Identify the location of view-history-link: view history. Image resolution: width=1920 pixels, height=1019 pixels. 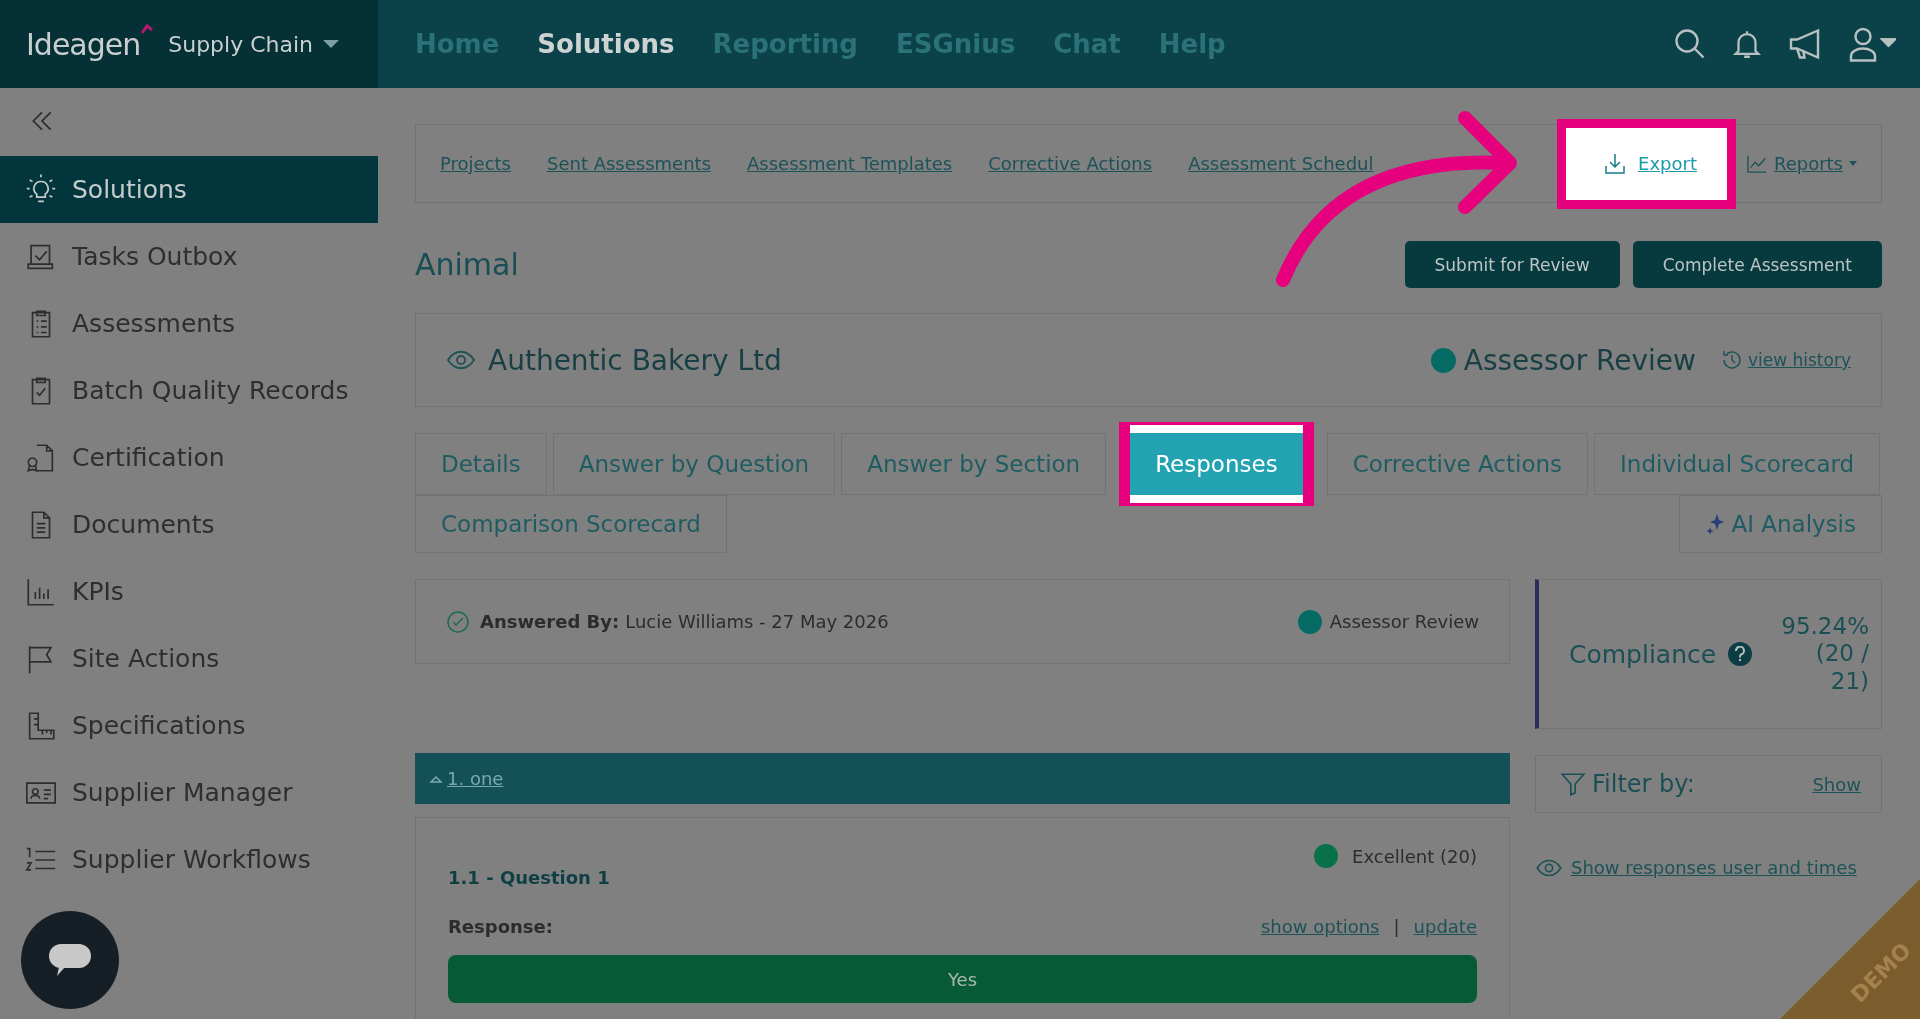
(1785, 360).